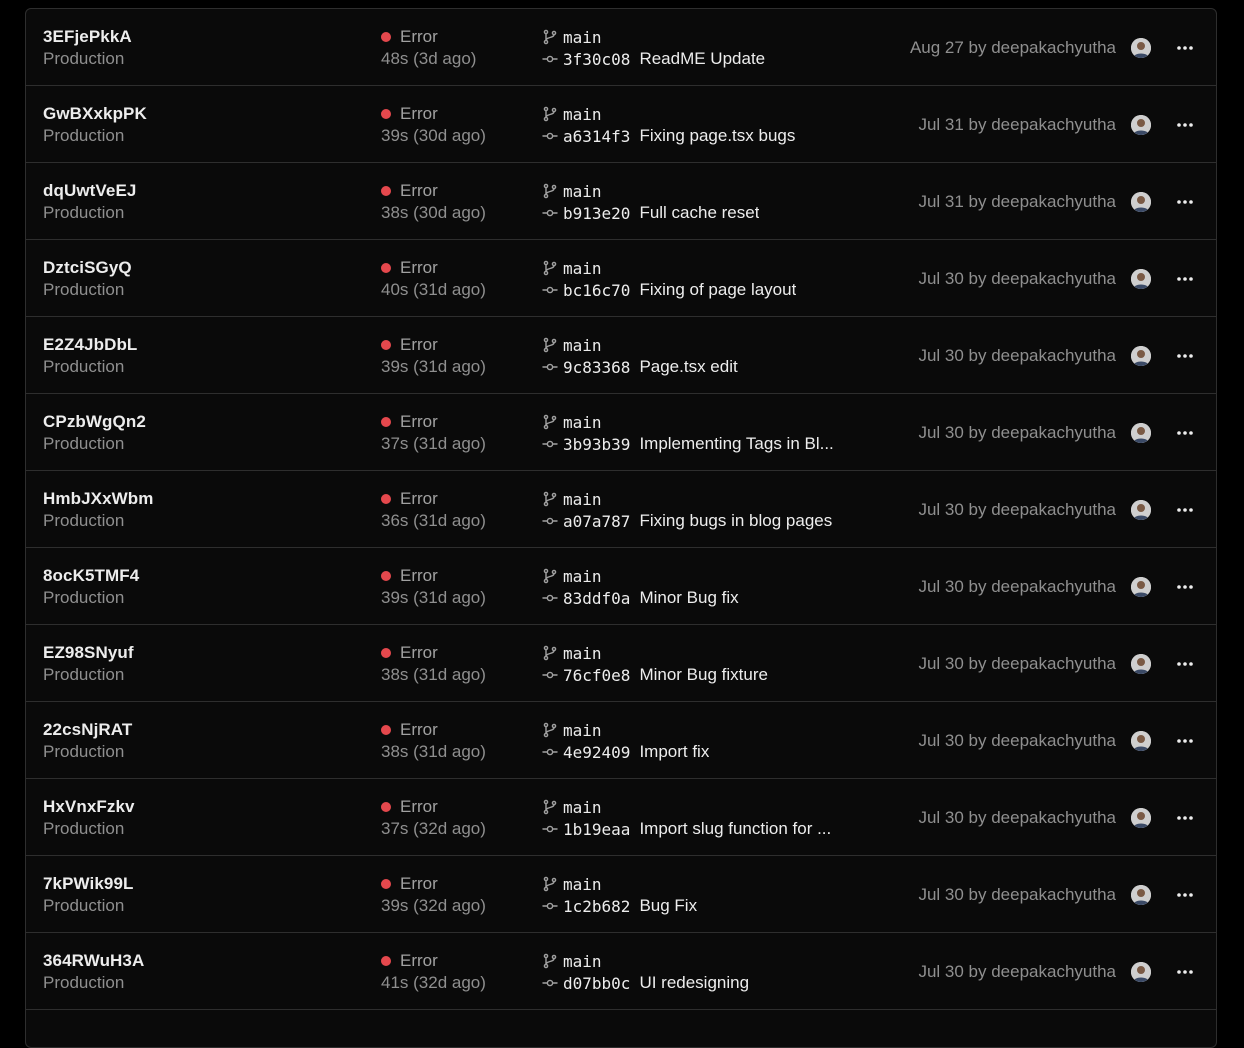  Describe the element at coordinates (596, 752) in the screenshot. I see `commit-sha: 4e92409` at that location.